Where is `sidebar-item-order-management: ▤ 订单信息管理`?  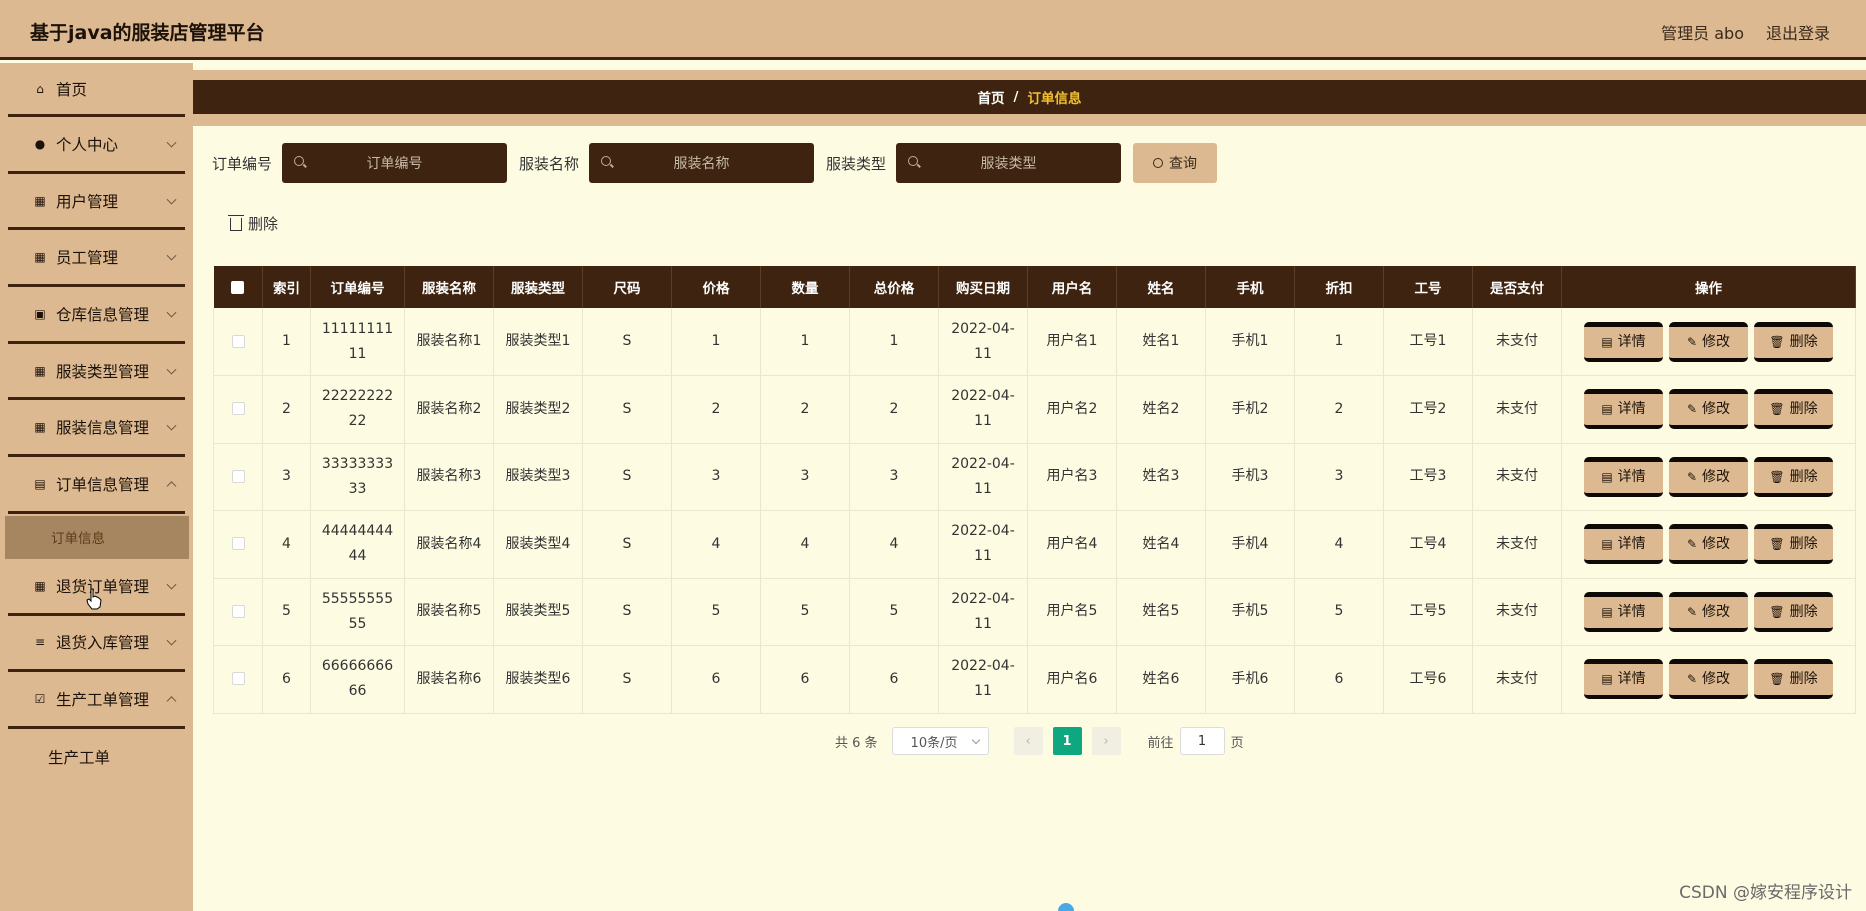
sidebar-item-order-management: ▤ 订单信息管理 is located at coordinates (96, 485).